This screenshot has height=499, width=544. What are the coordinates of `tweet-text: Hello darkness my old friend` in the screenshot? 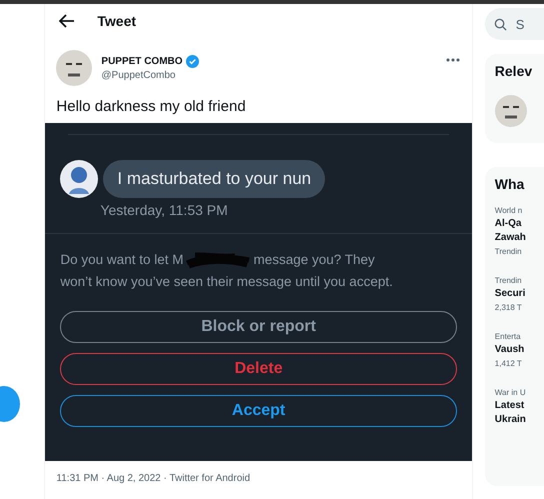 It's located at (151, 107).